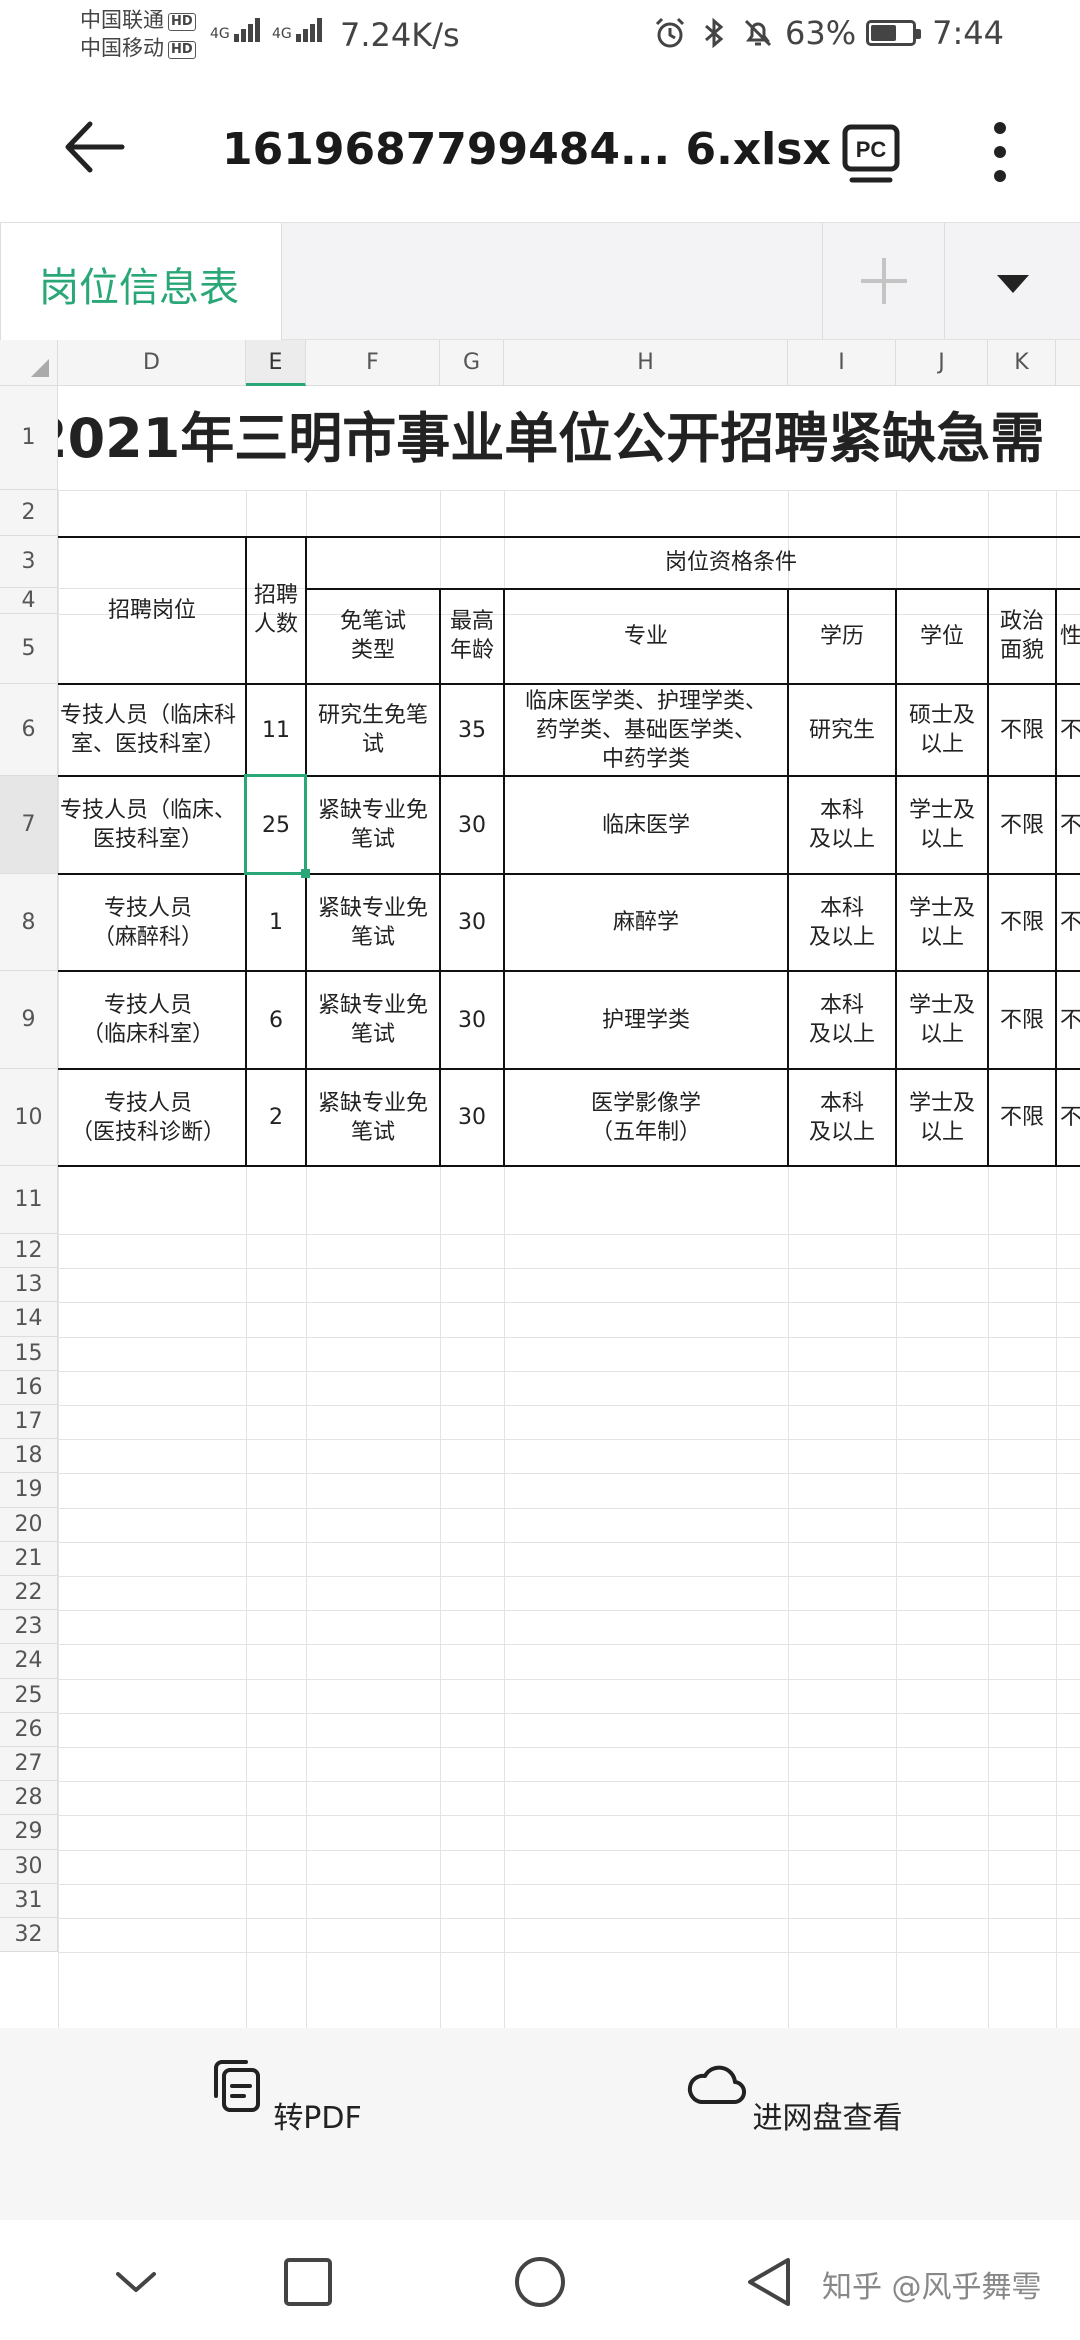  What do you see at coordinates (472, 1117) in the screenshot?
I see `data-cell-age-5: 30` at bounding box center [472, 1117].